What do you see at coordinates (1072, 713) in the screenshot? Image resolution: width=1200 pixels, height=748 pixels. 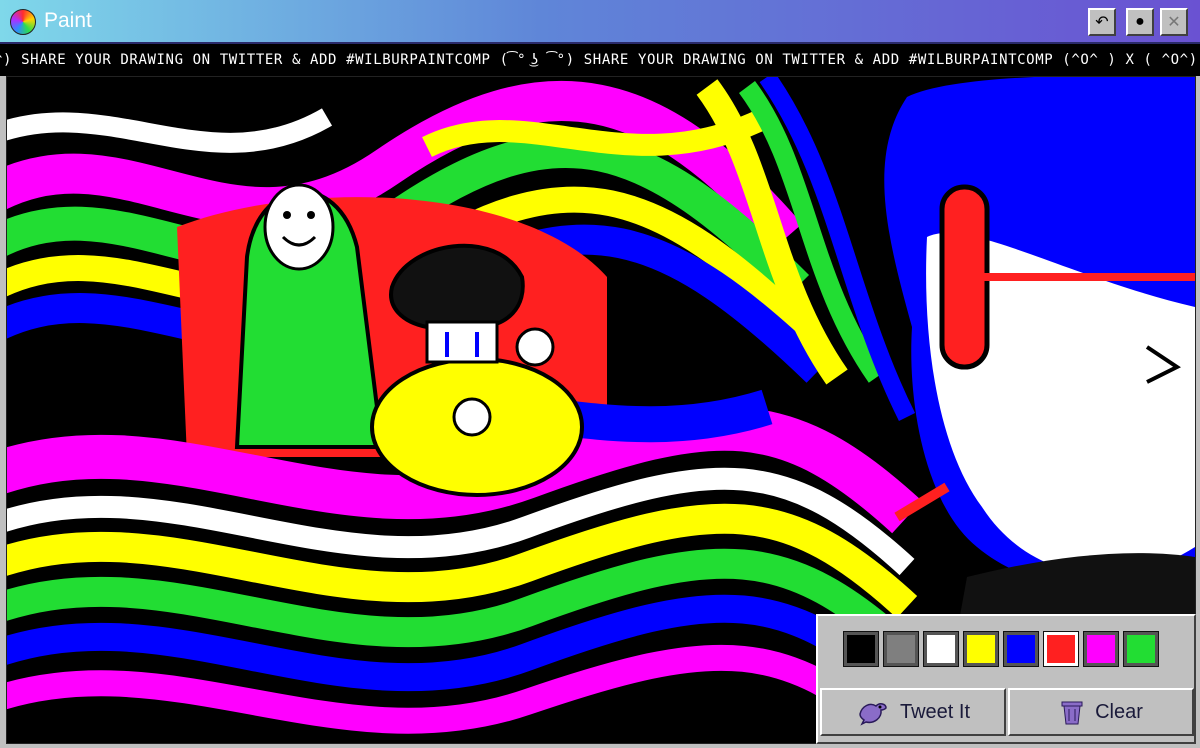 I see `trash-can-icon` at bounding box center [1072, 713].